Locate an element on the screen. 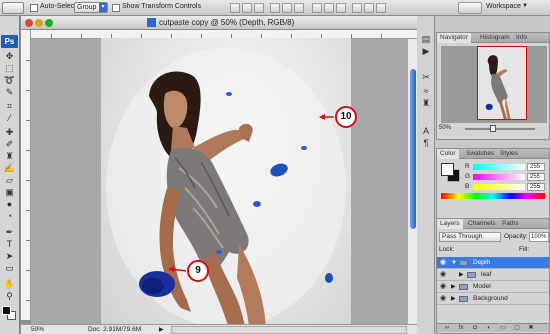  tab-navigator: Navigator is located at coordinates (454, 38).